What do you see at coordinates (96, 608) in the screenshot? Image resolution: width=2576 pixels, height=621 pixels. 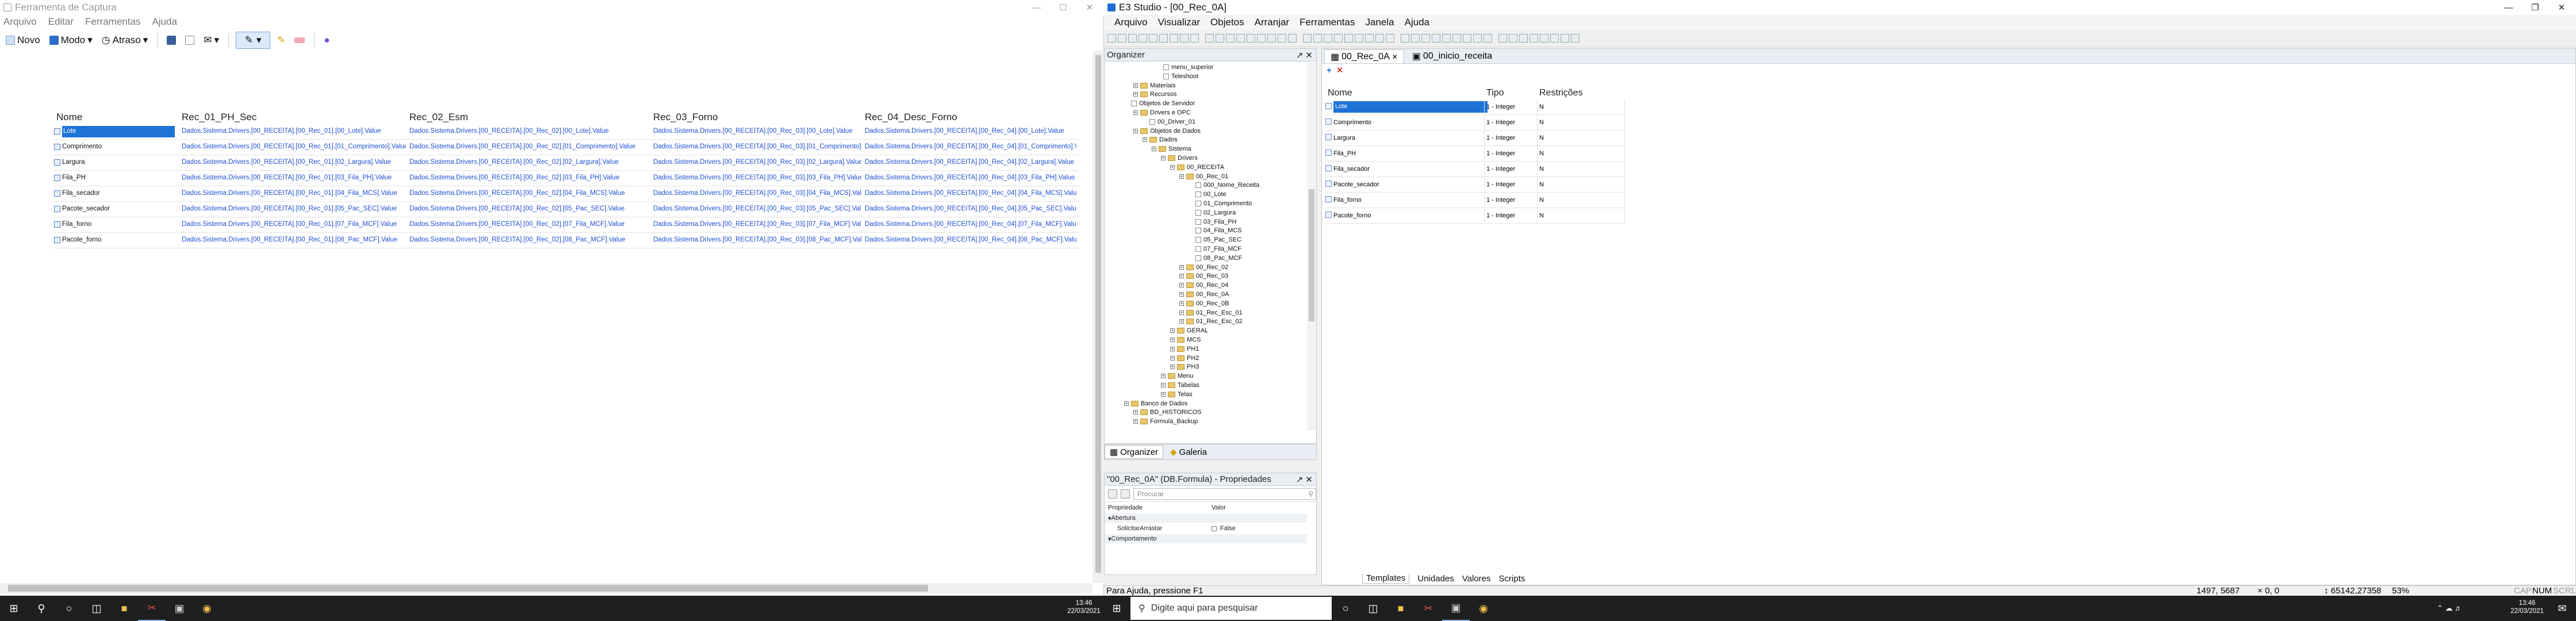 I see `task-view-icon: ◫` at bounding box center [96, 608].